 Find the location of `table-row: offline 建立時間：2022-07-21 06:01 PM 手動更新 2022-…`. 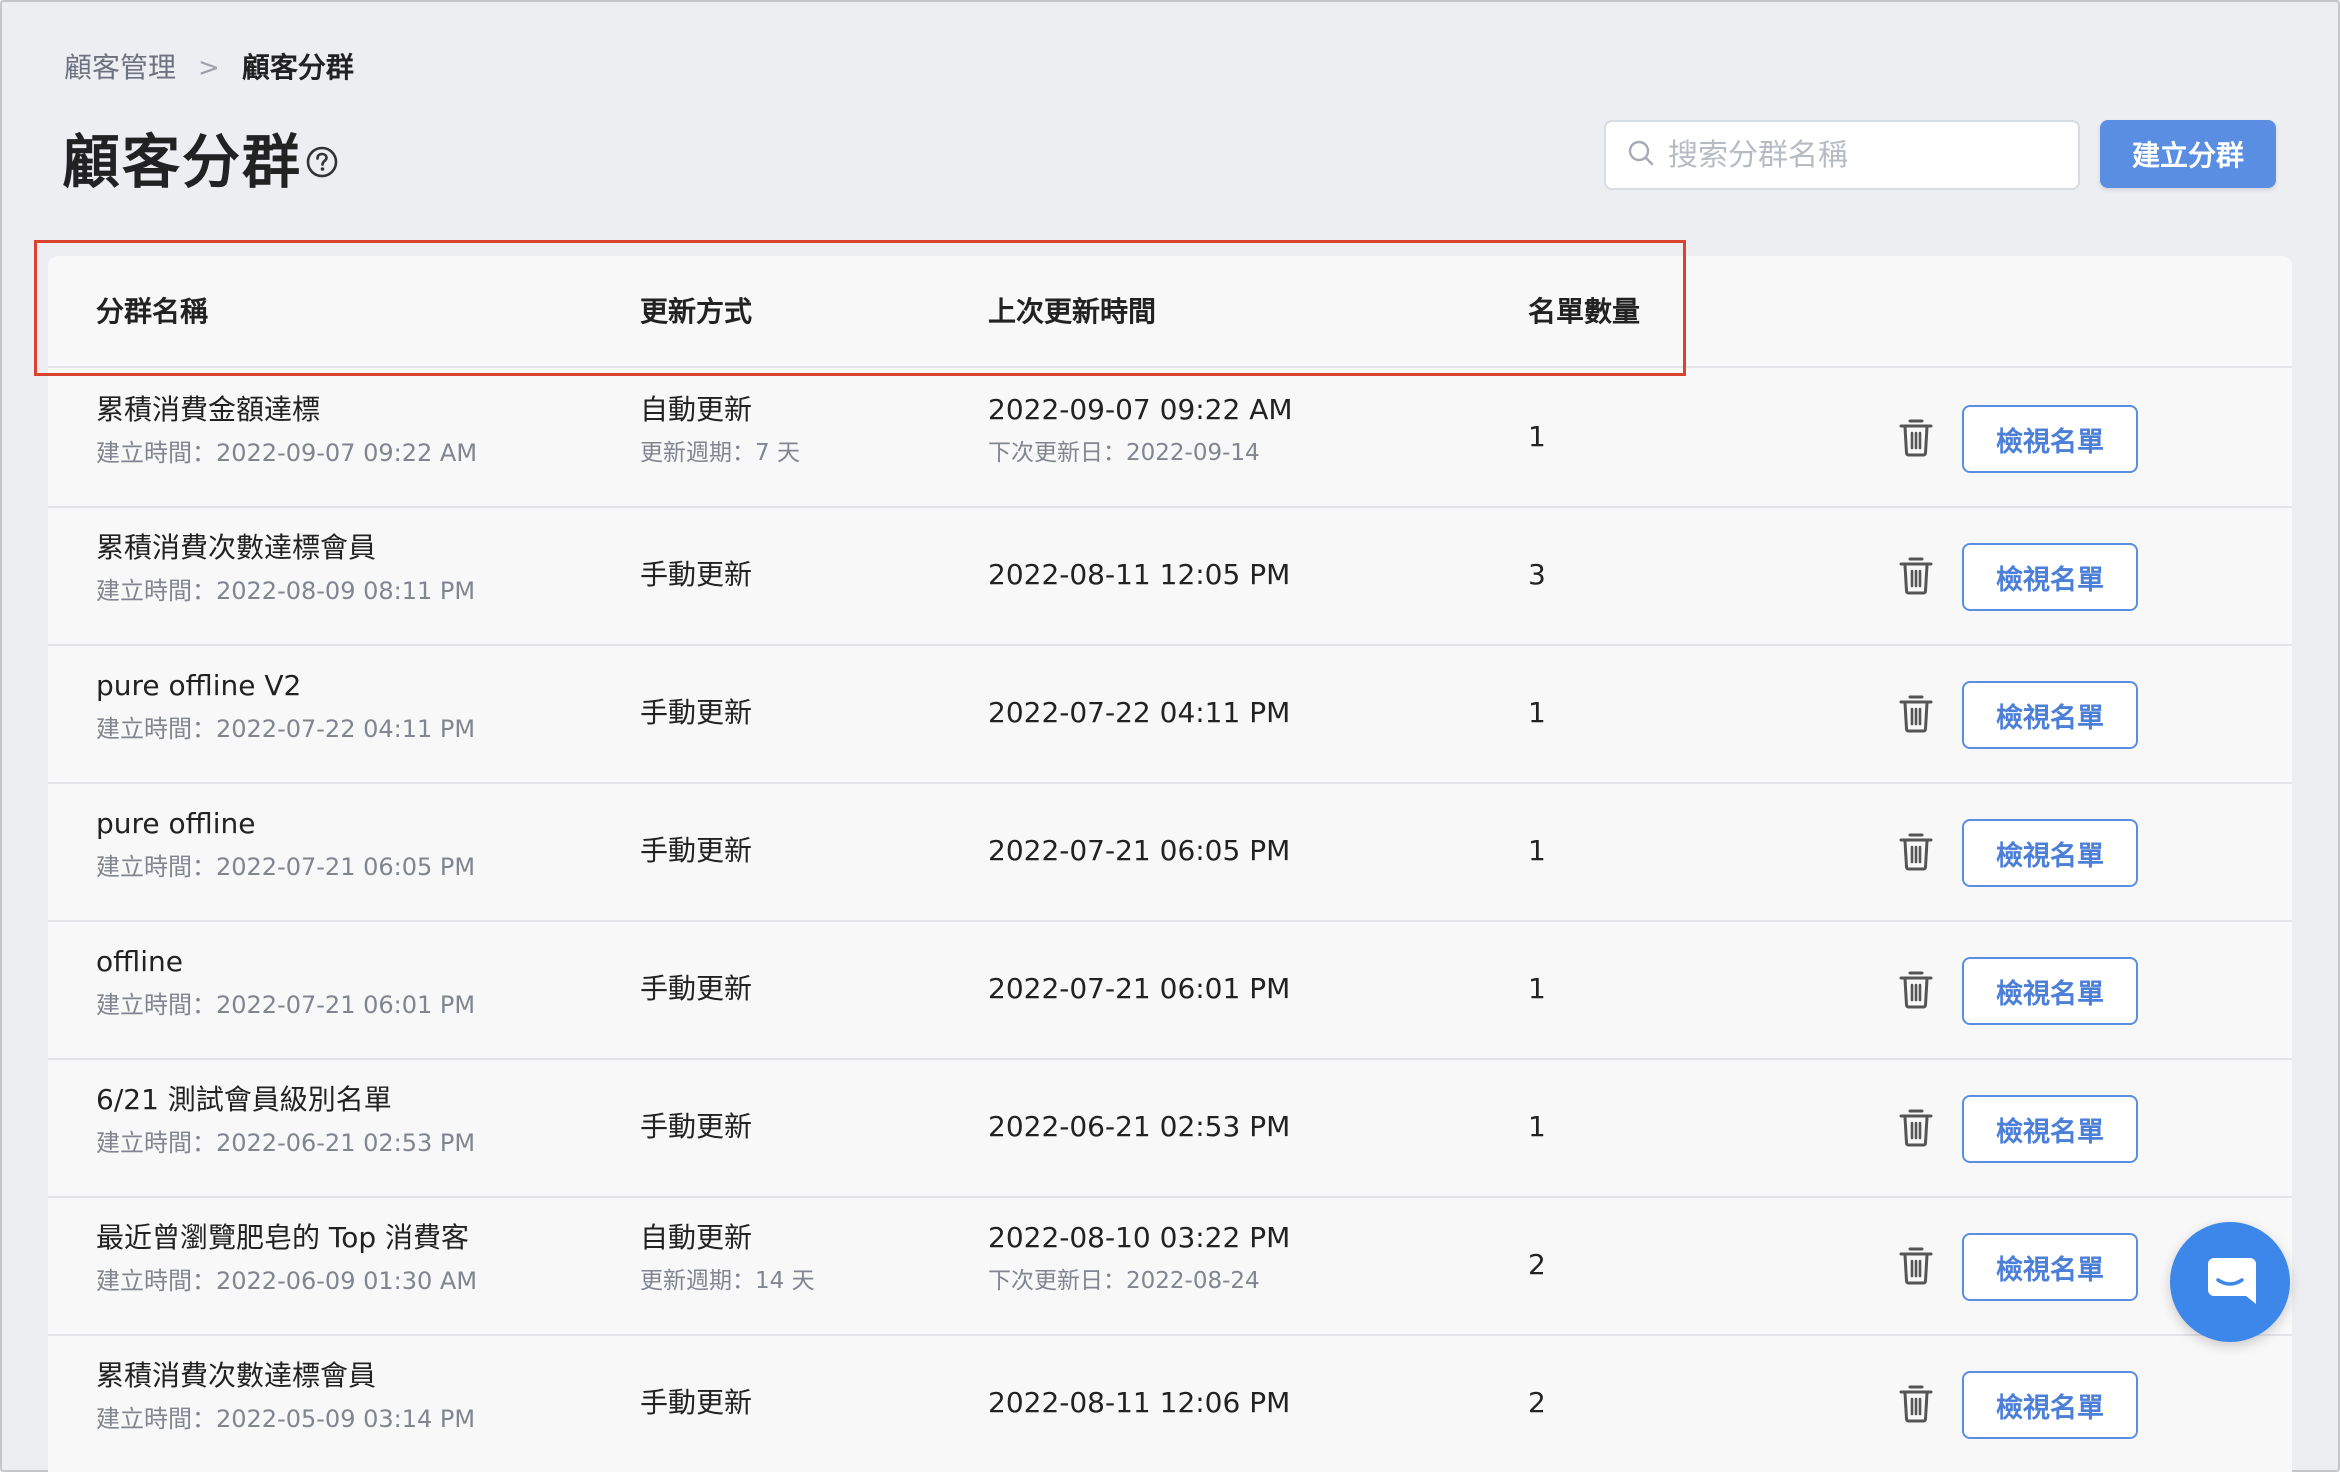

table-row: offline 建立時間：2022-07-21 06:01 PM 手動更新 2022-… is located at coordinates (1170, 991).